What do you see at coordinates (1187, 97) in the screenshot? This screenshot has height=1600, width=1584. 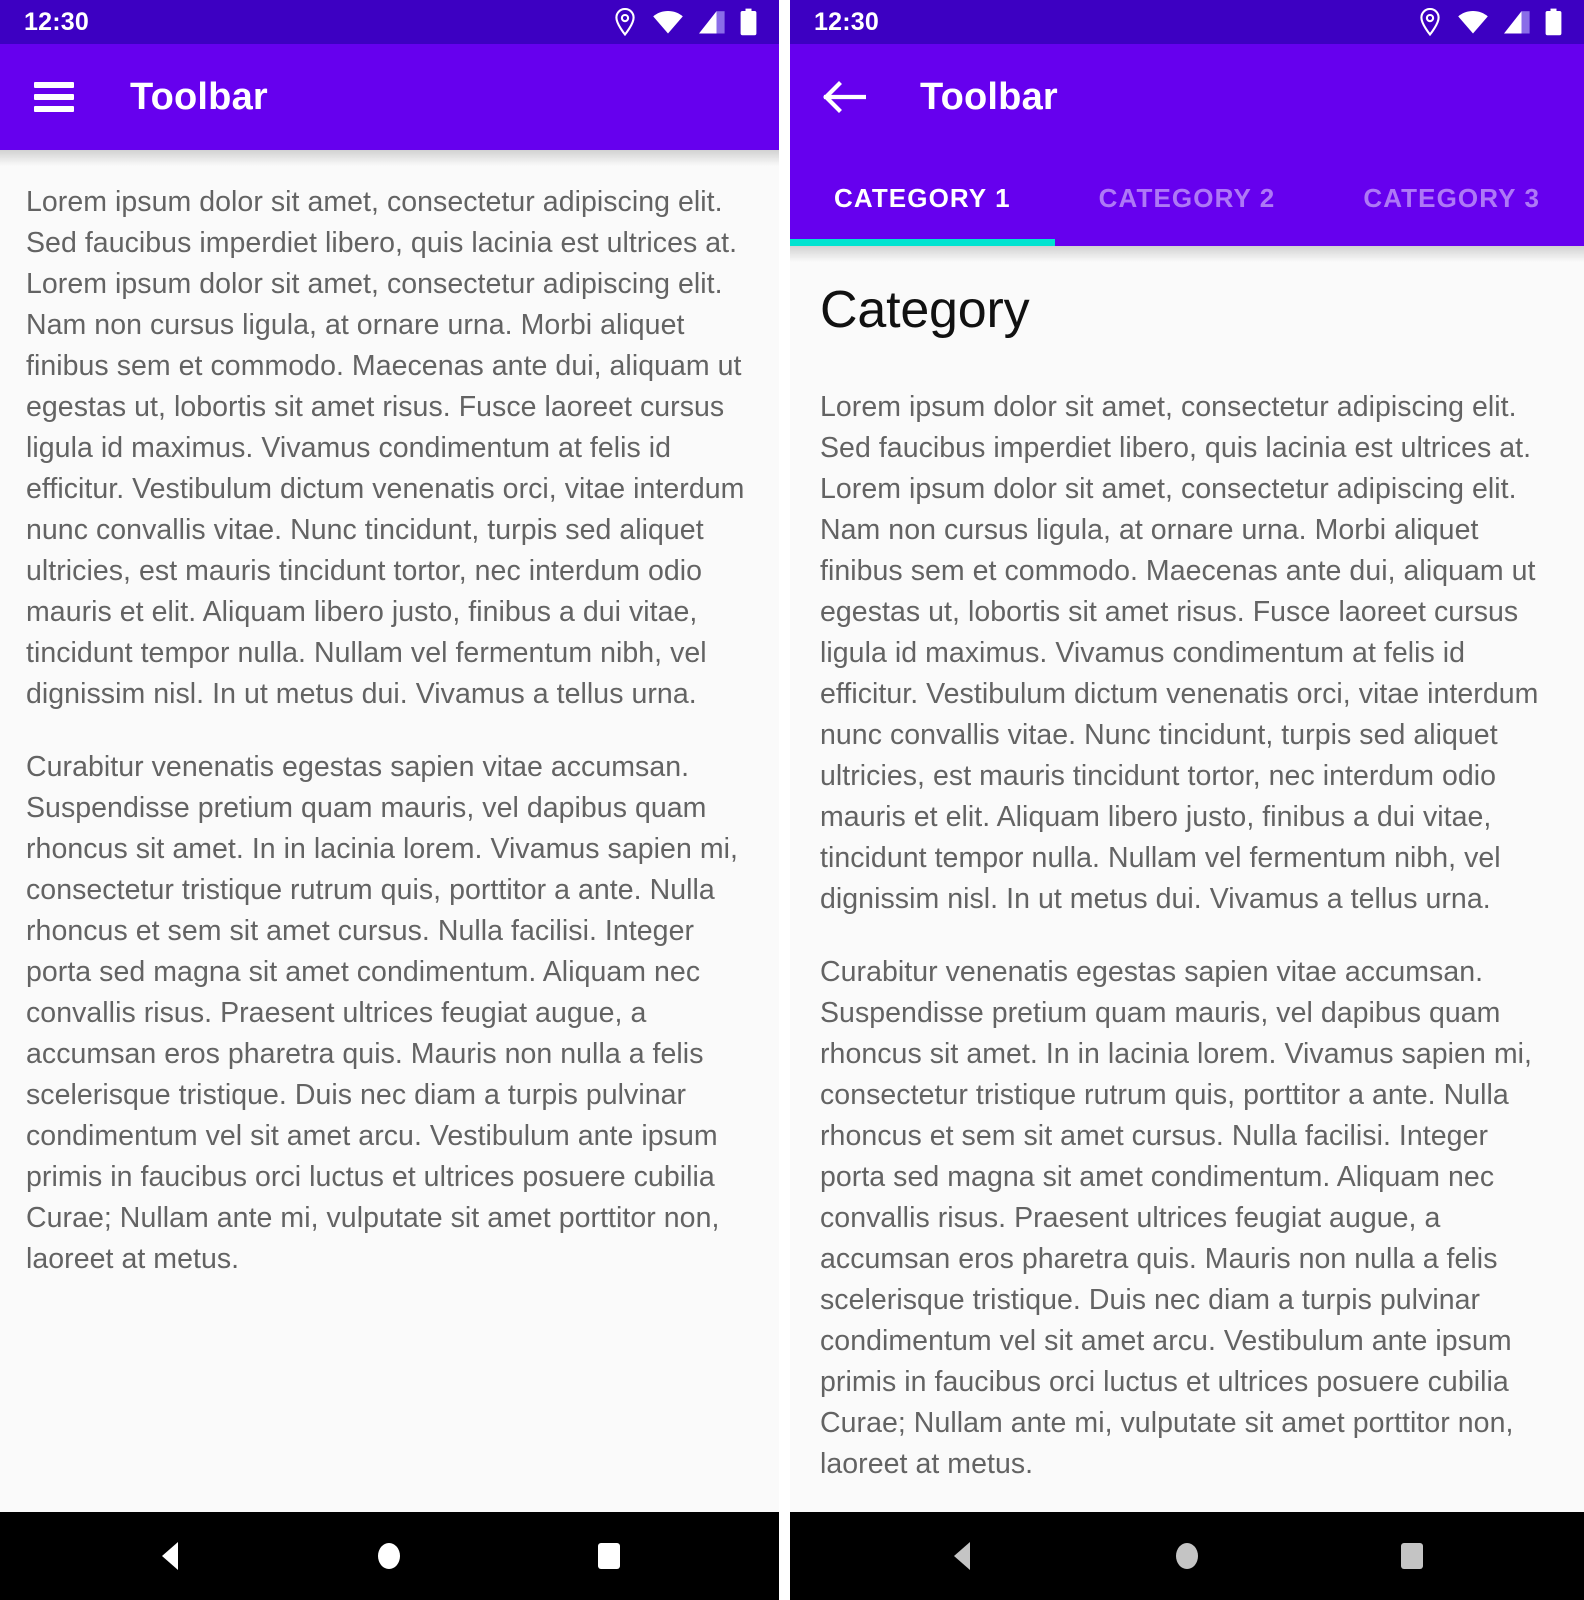 I see `toolbar-right: Toolbar` at bounding box center [1187, 97].